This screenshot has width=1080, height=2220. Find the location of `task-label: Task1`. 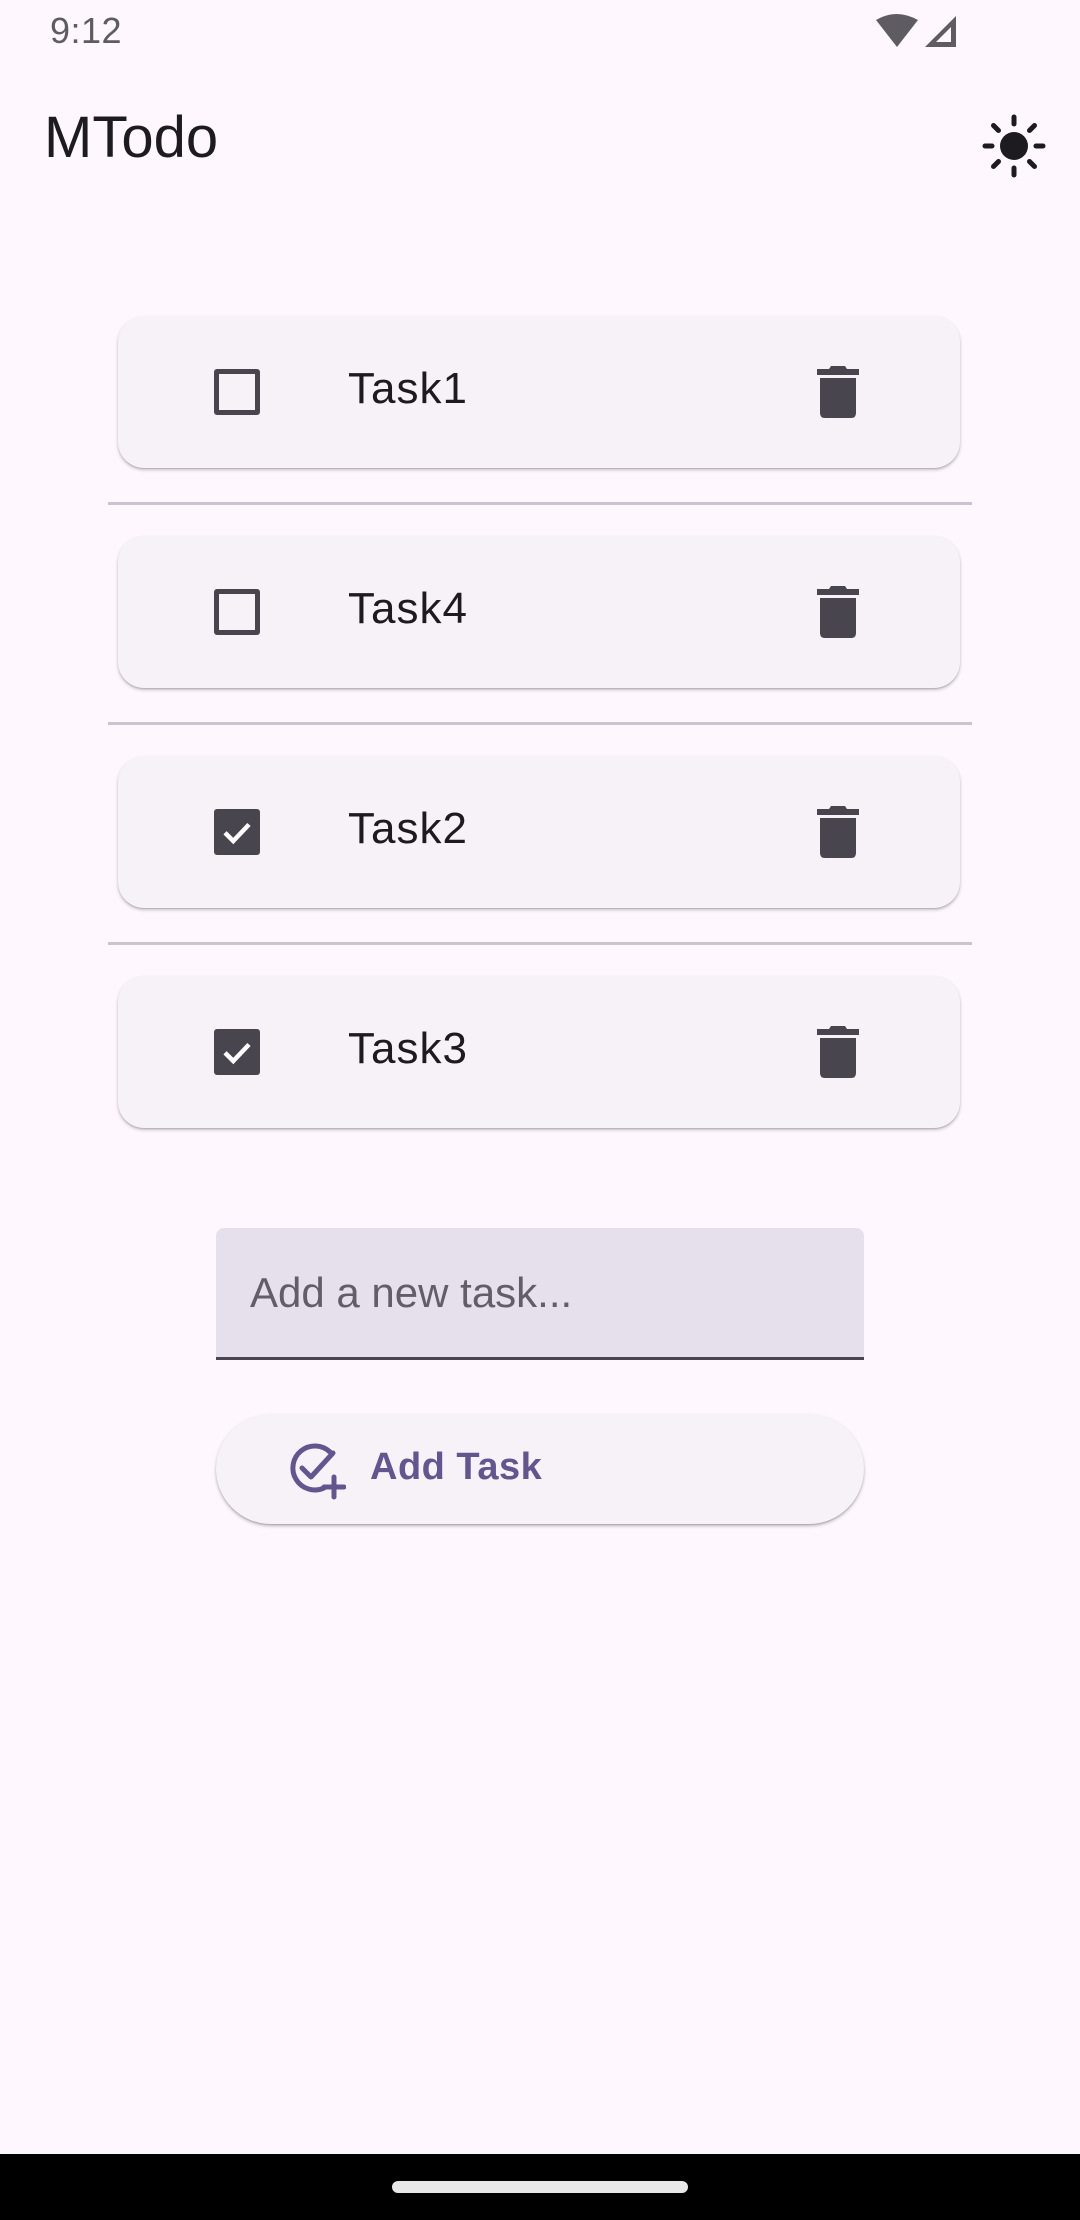

task-label: Task1 is located at coordinates (408, 388).